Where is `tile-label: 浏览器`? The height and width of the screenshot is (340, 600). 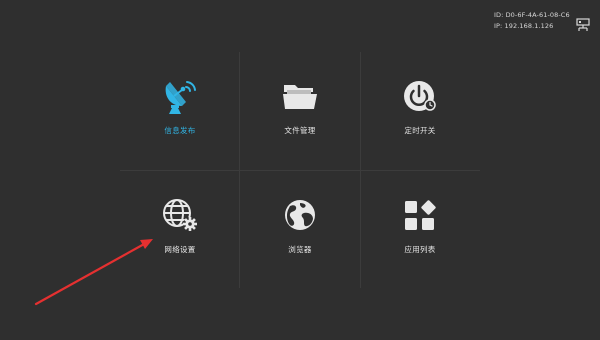
tile-label: 浏览器 is located at coordinates (300, 249).